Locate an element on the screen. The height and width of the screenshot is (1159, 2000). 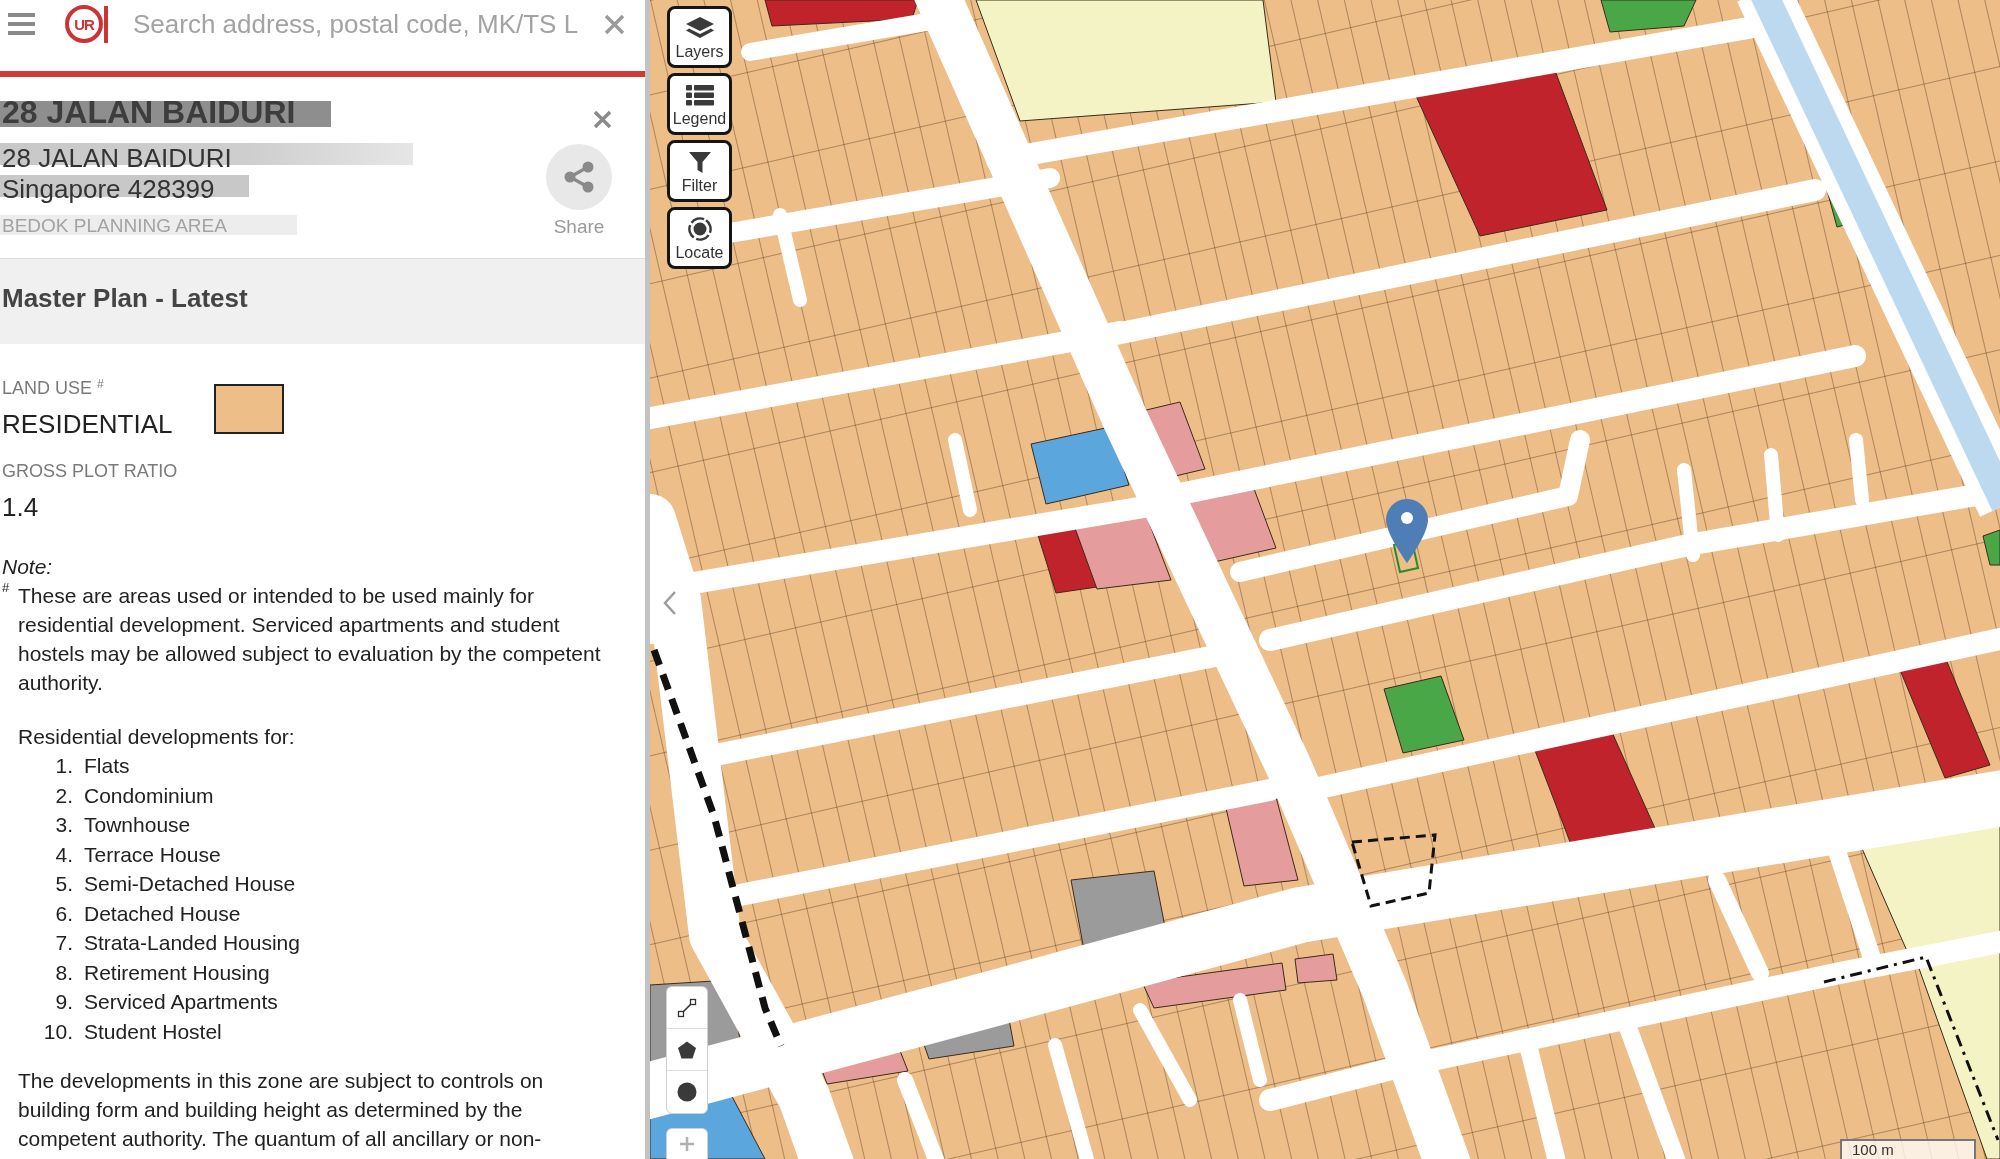
list-number: 8. is located at coordinates (64, 972).